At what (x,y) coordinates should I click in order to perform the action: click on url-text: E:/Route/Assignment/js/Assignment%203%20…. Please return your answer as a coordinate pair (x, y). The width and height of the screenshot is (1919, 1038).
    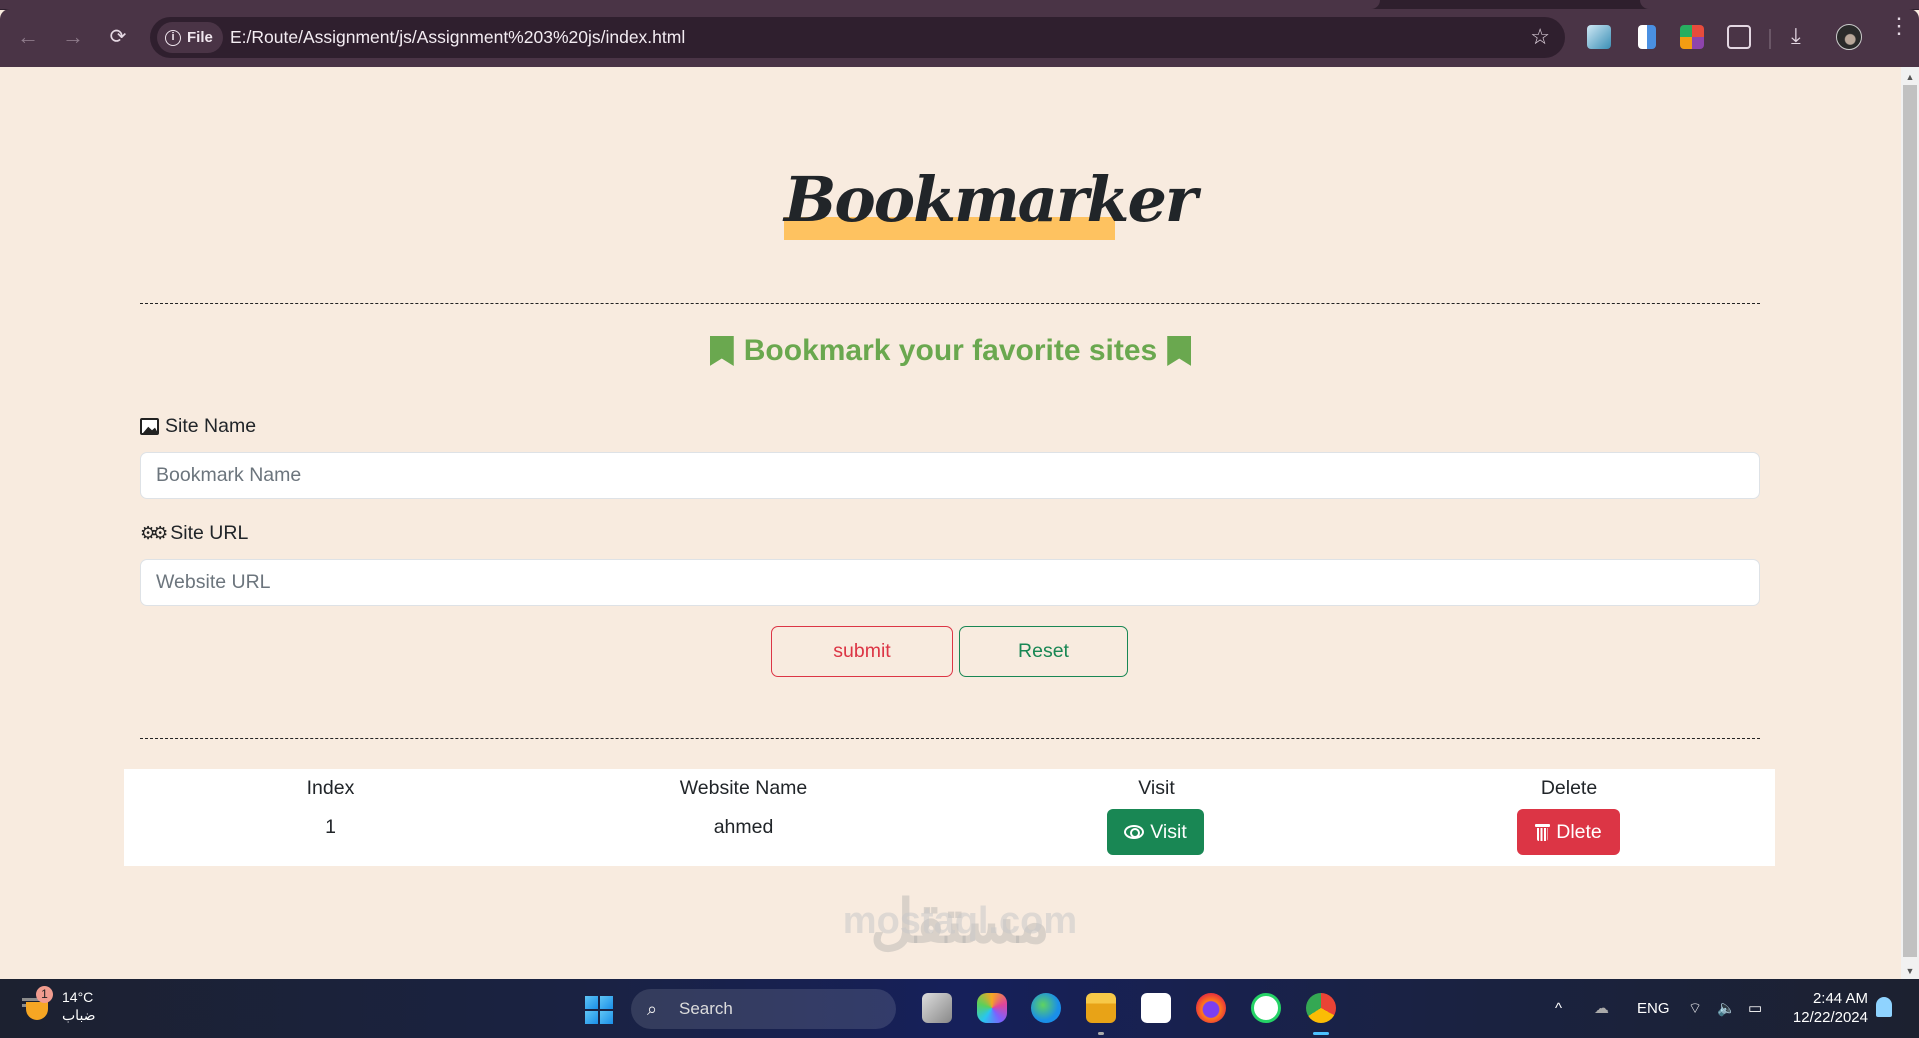
    Looking at the image, I should click on (457, 37).